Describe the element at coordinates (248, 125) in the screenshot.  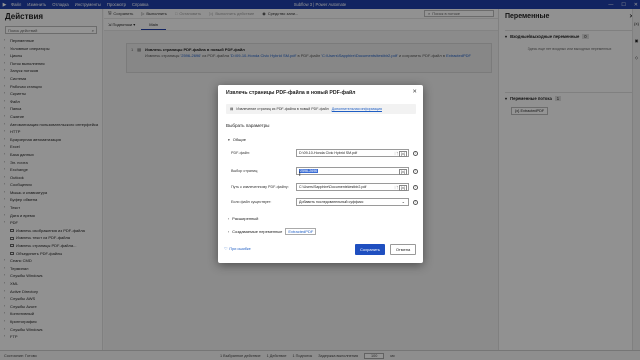
I see `select-params-heading: Выбрать параметры` at that location.